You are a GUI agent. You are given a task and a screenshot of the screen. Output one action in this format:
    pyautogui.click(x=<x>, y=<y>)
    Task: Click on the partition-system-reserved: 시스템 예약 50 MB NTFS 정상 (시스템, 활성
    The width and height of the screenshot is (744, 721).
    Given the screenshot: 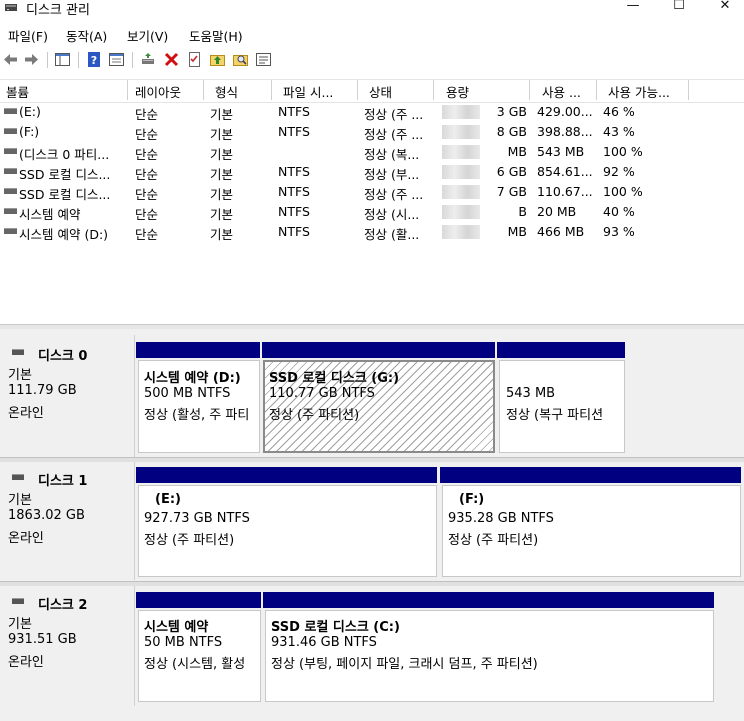 What is the action you would take?
    pyautogui.click(x=199, y=656)
    